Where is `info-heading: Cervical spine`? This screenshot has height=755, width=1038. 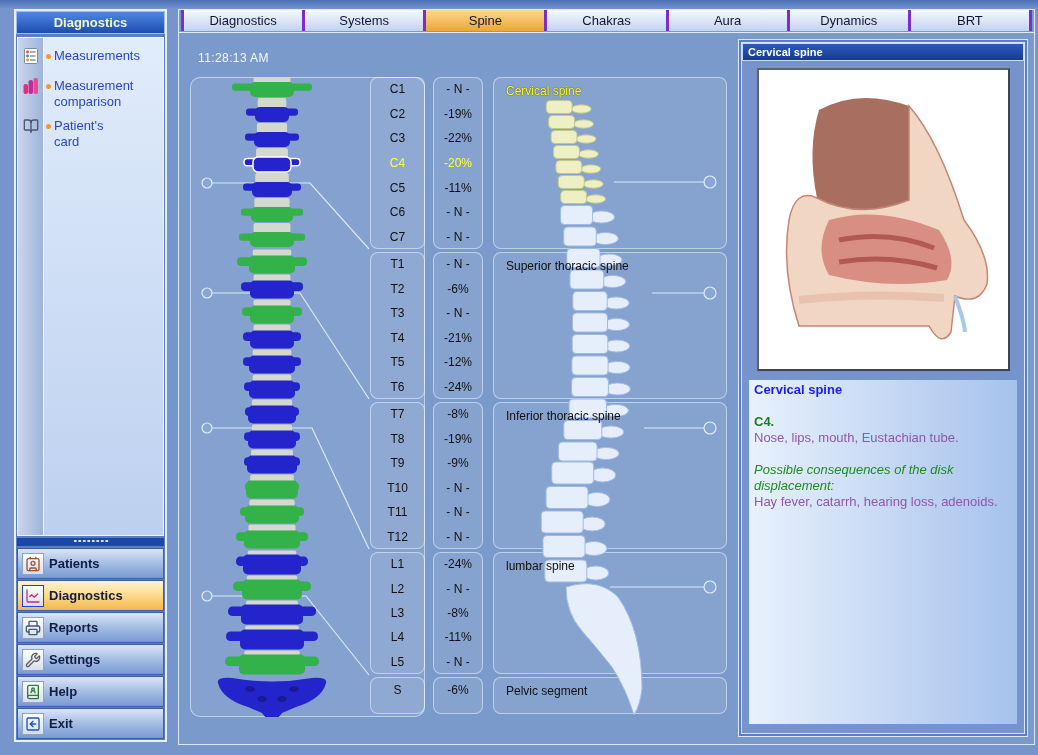 info-heading: Cervical spine is located at coordinates (799, 390).